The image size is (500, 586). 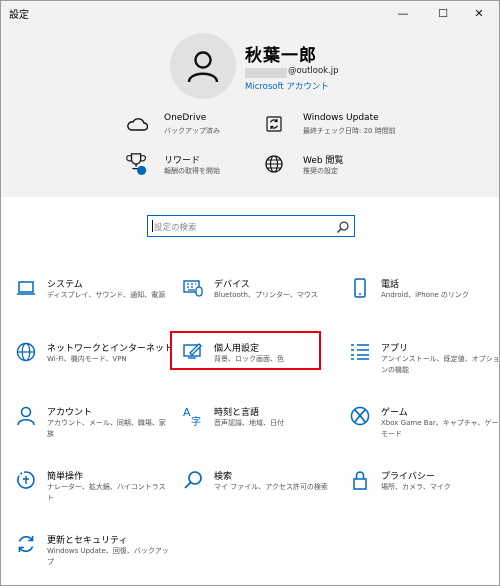 I want to click on category-ease-of-access: 簡単操作 ナレーター、拡大鏡、ハイコントラスト, so click(x=92, y=489).